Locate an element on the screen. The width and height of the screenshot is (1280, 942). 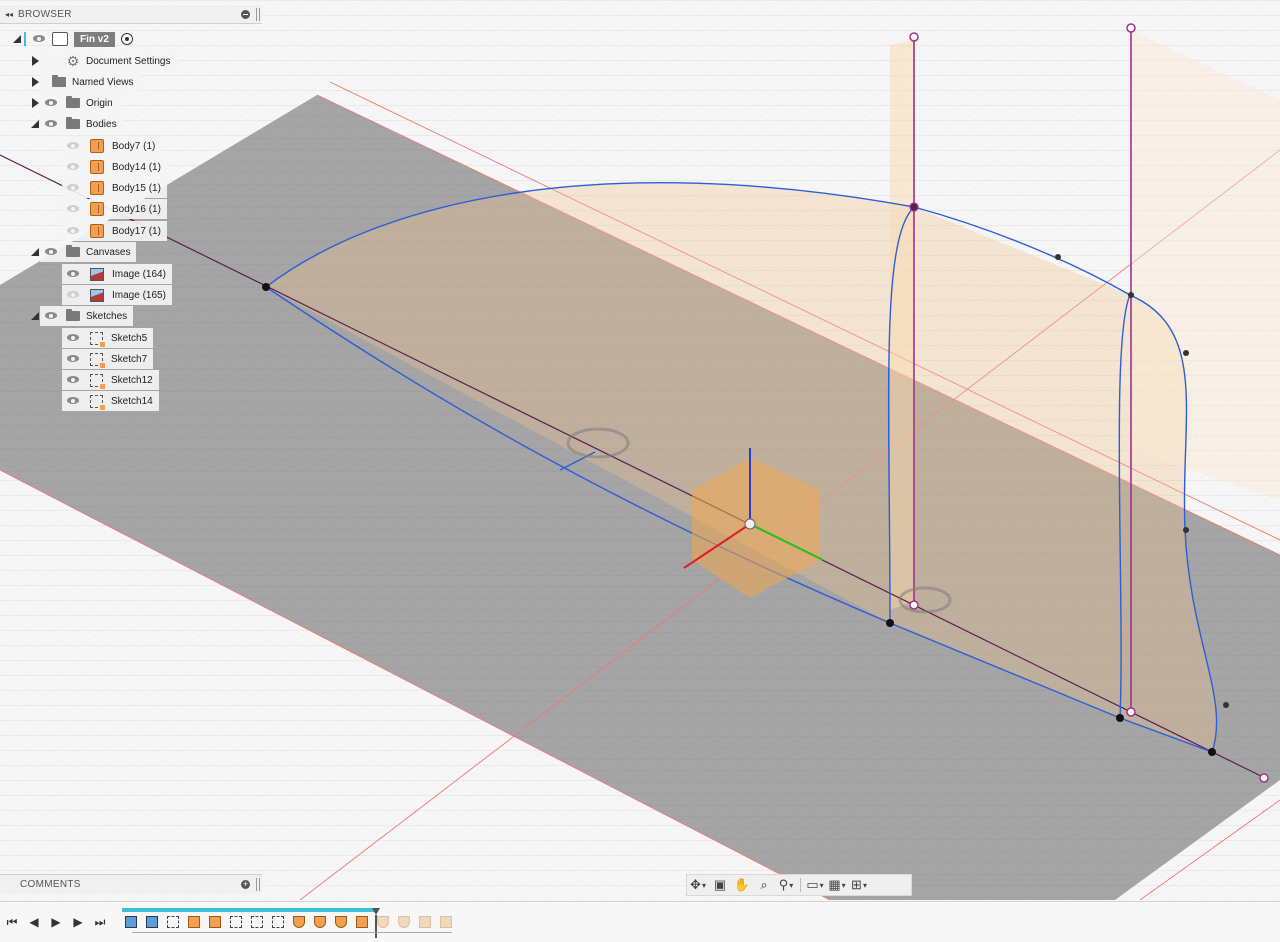
add-comment-icon: + is located at coordinates (245, 884).